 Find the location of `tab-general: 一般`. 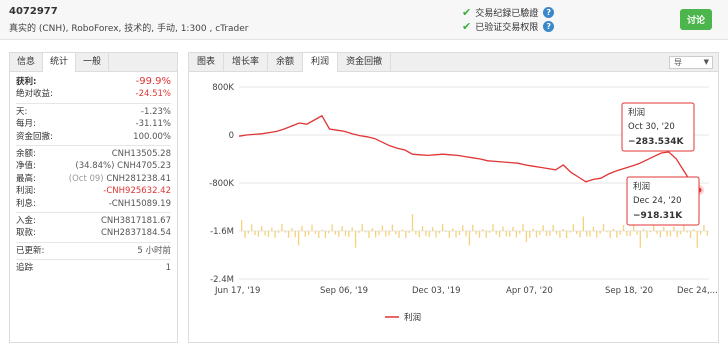

tab-general: 一般 is located at coordinates (93, 62).